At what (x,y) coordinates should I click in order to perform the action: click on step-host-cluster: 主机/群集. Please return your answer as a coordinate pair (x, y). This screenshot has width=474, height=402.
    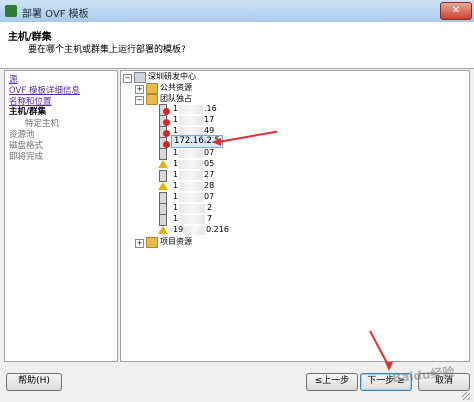
    Looking at the image, I should click on (28, 112).